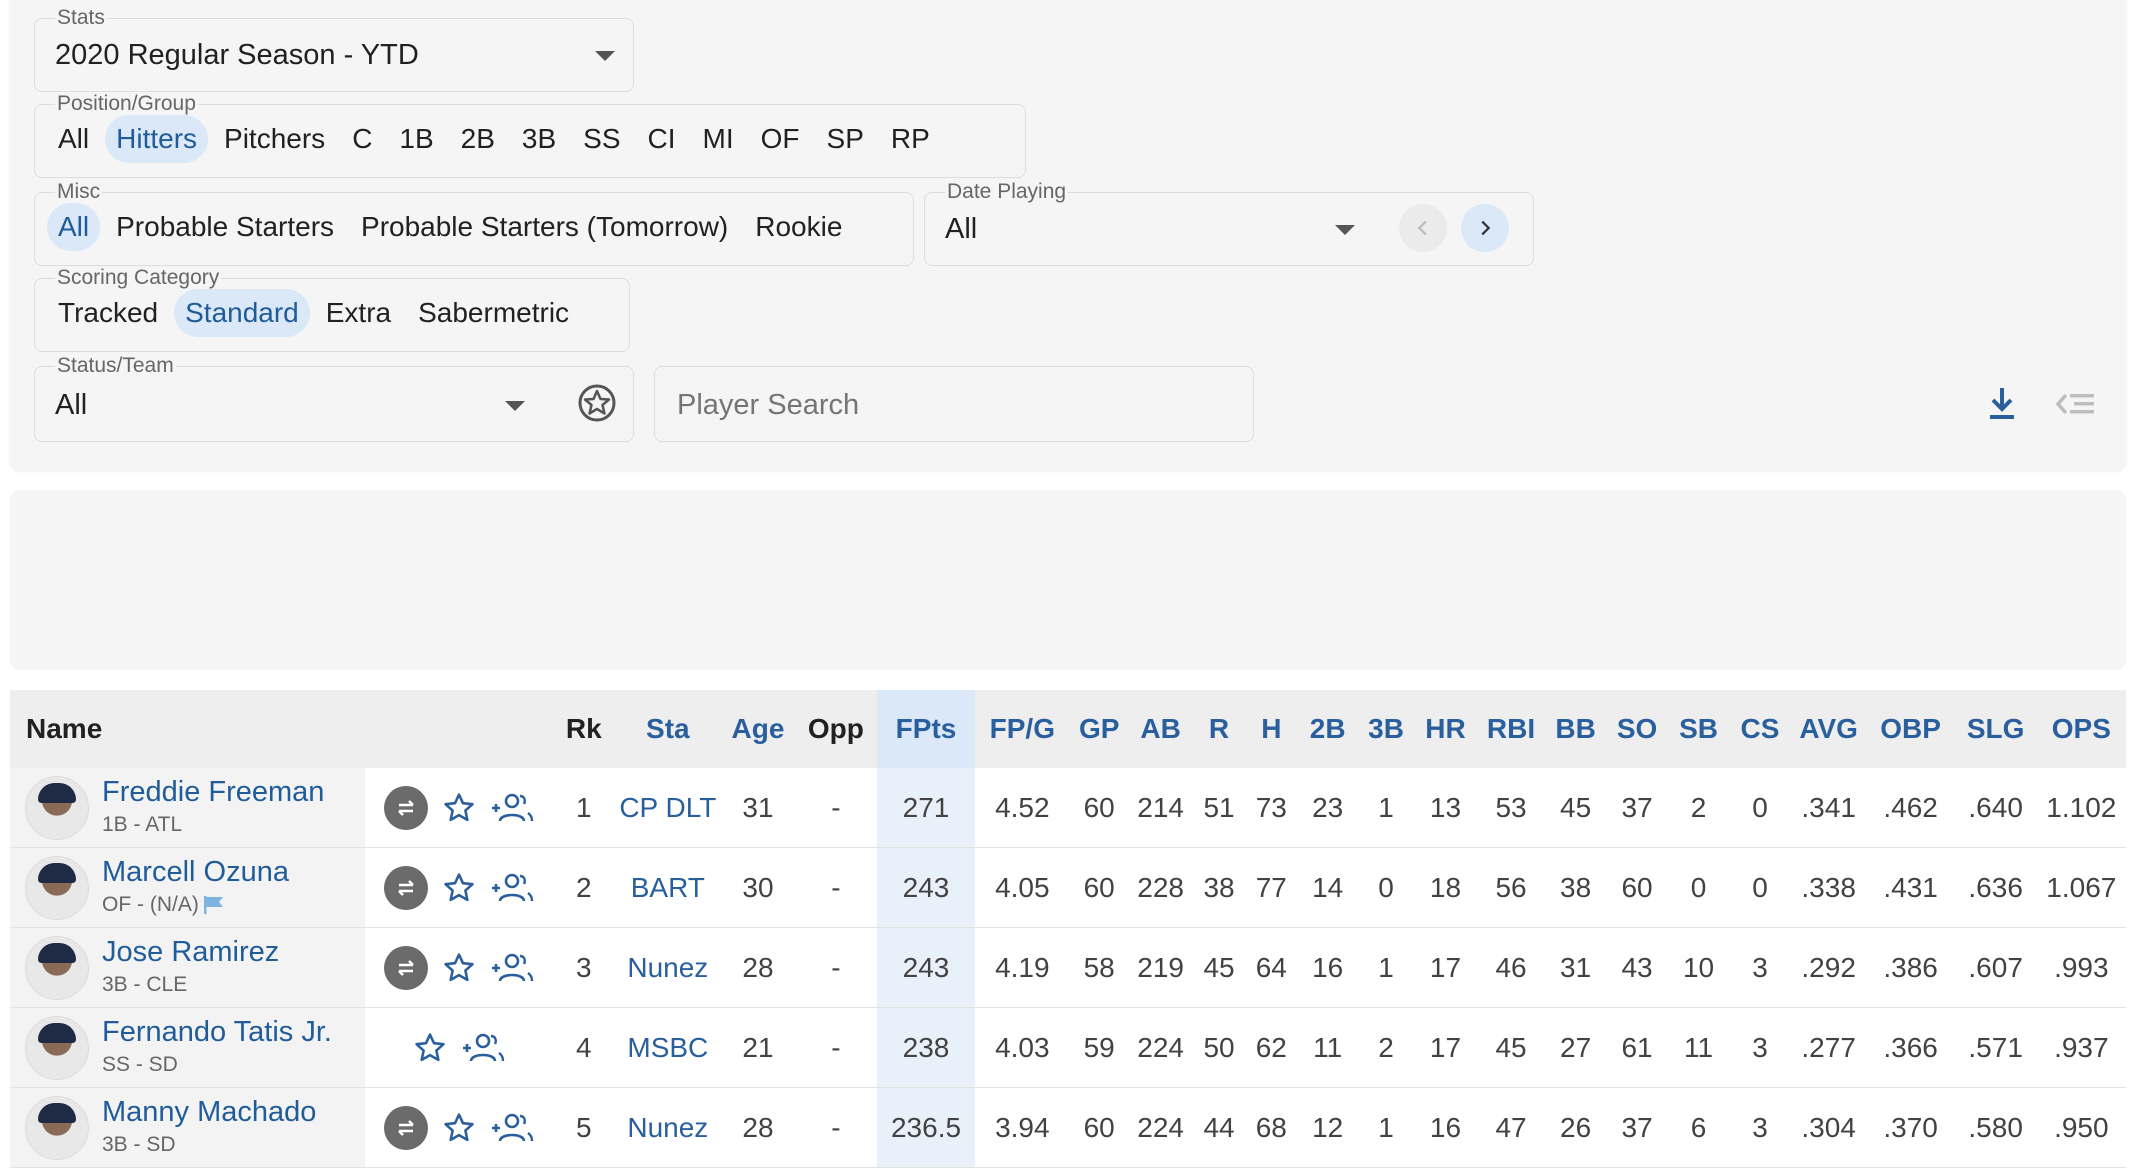 The image size is (2144, 1172). Describe the element at coordinates (217, 1032) in the screenshot. I see `player-name-link: Fernando Tatis Jr.` at that location.